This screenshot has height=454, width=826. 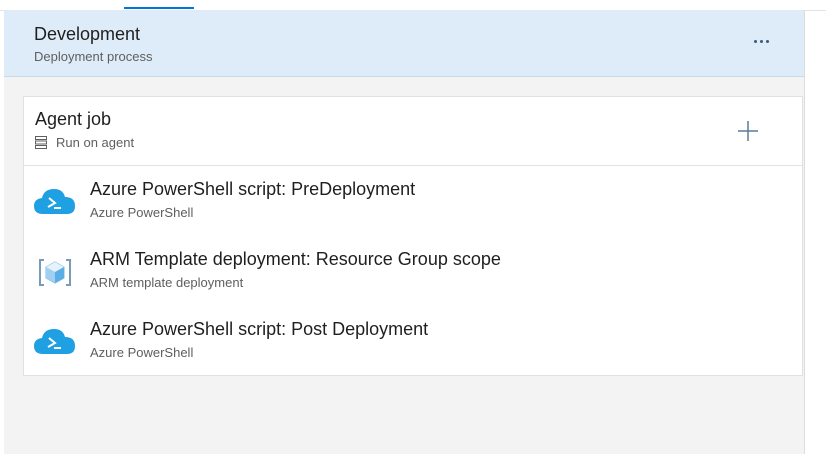 What do you see at coordinates (93, 56) in the screenshot?
I see `stage-subtitle: Deployment process` at bounding box center [93, 56].